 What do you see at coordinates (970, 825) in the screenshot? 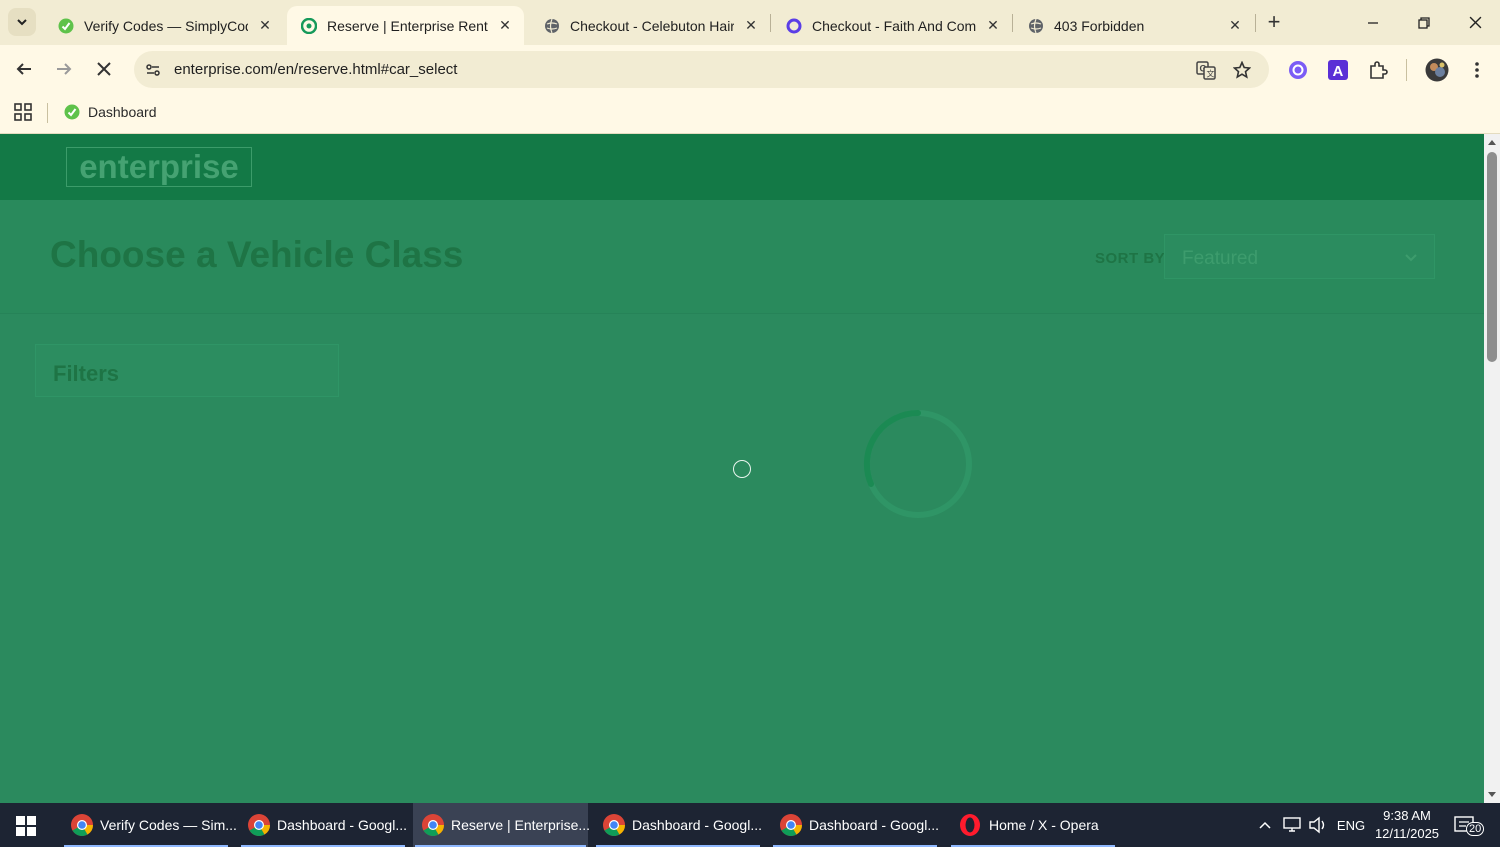
I see `opera-icon` at bounding box center [970, 825].